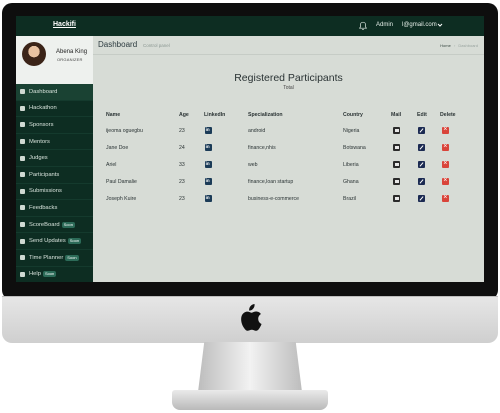 Image resolution: width=500 pixels, height=413 pixels. I want to click on col-header-linkedin: LinkedIn, so click(215, 115).